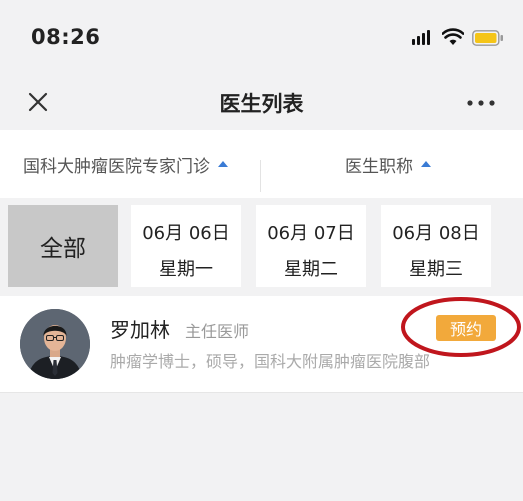 The height and width of the screenshot is (501, 523). Describe the element at coordinates (311, 269) in the screenshot. I see `weekday-label: 星期二` at that location.